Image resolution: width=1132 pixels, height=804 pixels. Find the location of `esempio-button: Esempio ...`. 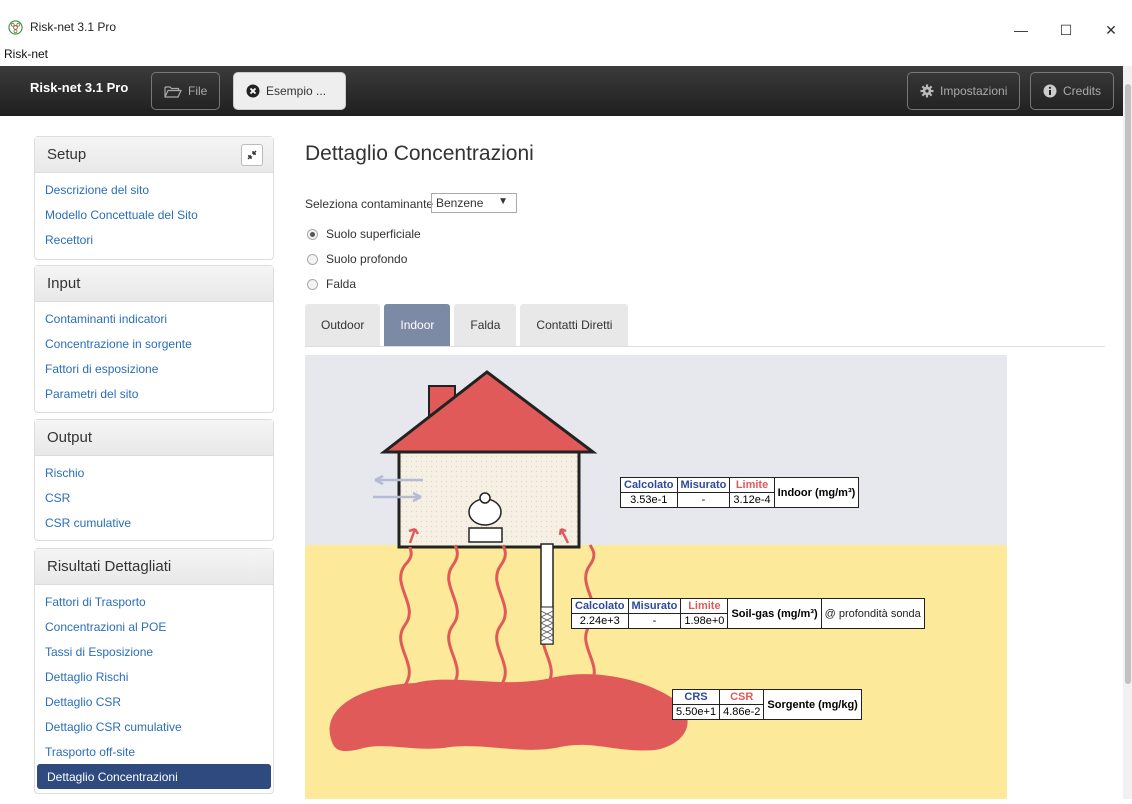

esempio-button: Esempio ... is located at coordinates (289, 91).